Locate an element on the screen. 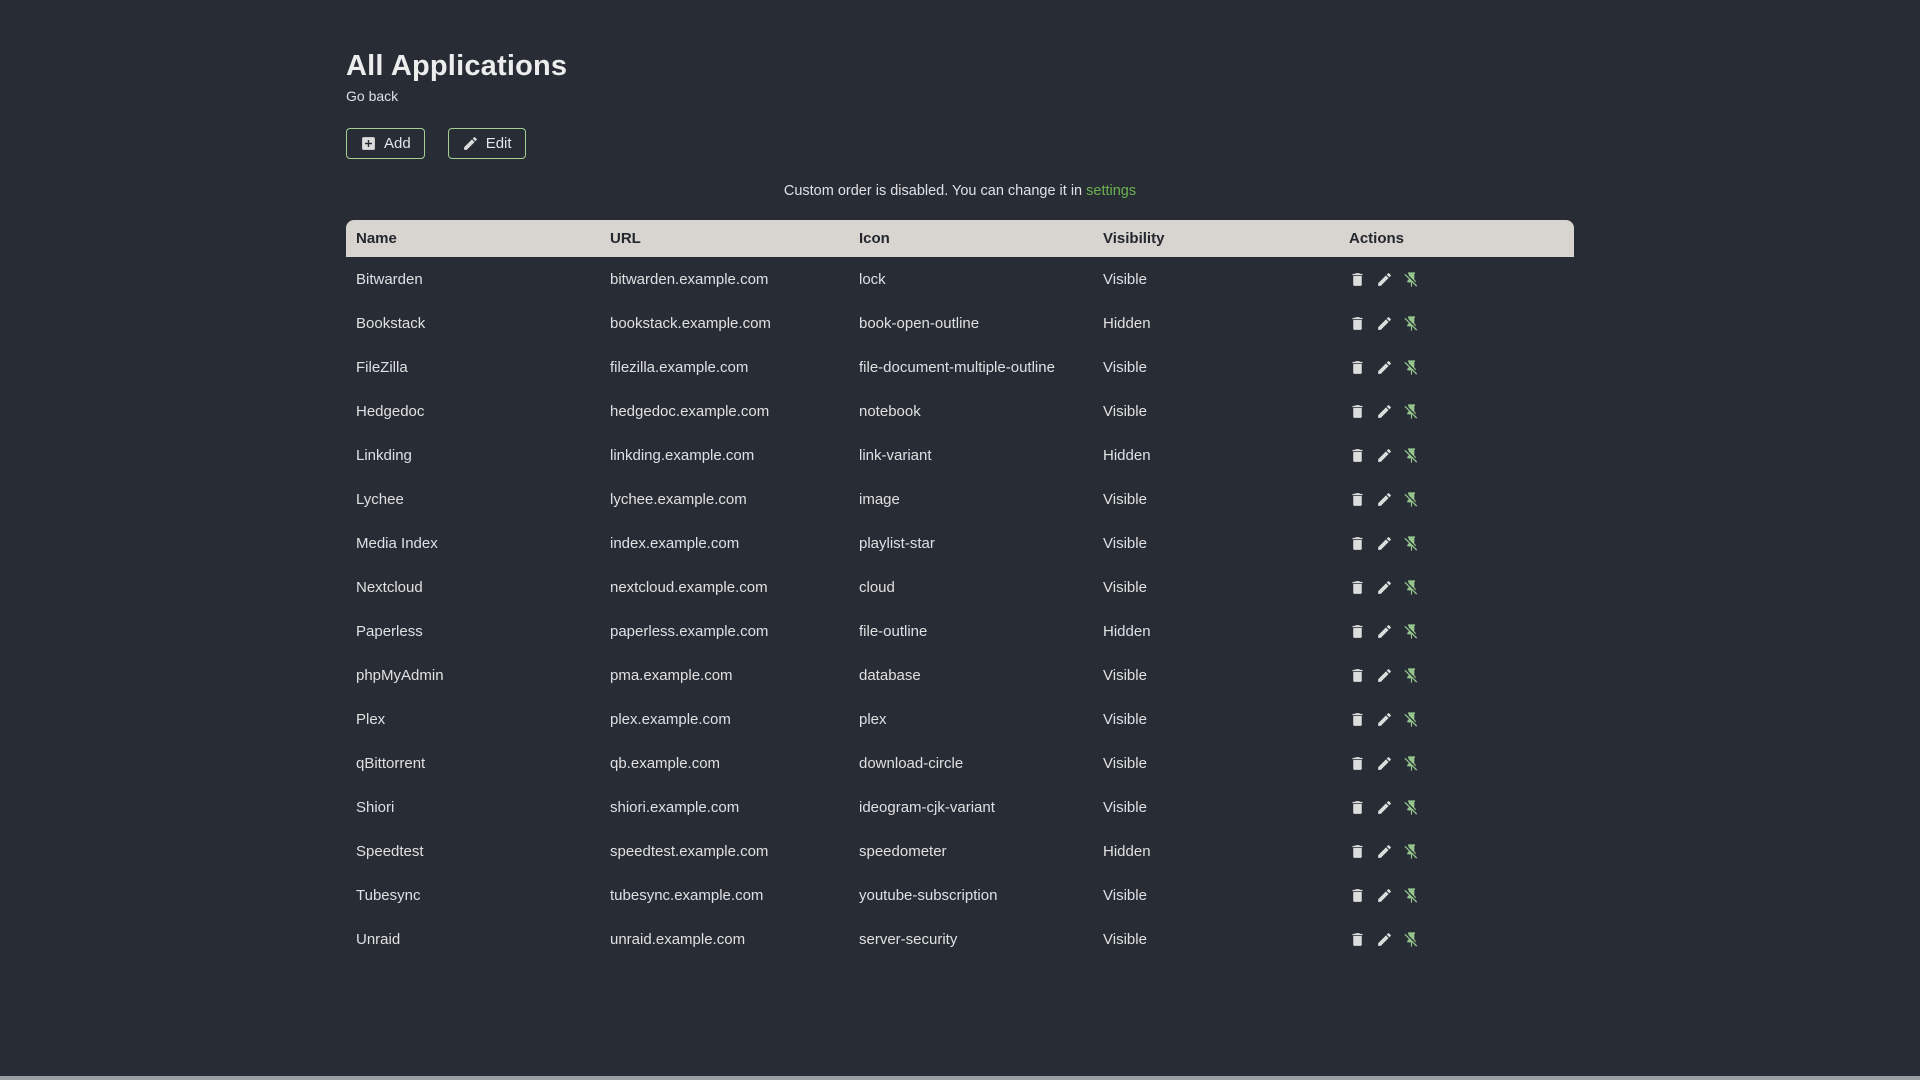 Image resolution: width=1920 pixels, height=1080 pixels. app-icon-name: link-variant is located at coordinates (895, 455).